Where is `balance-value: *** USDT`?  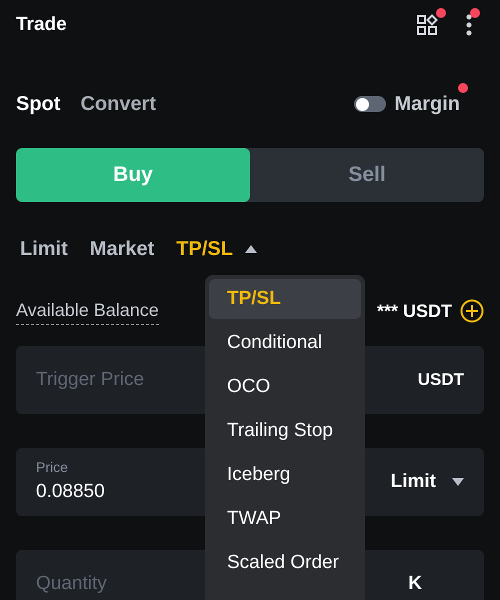
balance-value: *** USDT is located at coordinates (414, 311).